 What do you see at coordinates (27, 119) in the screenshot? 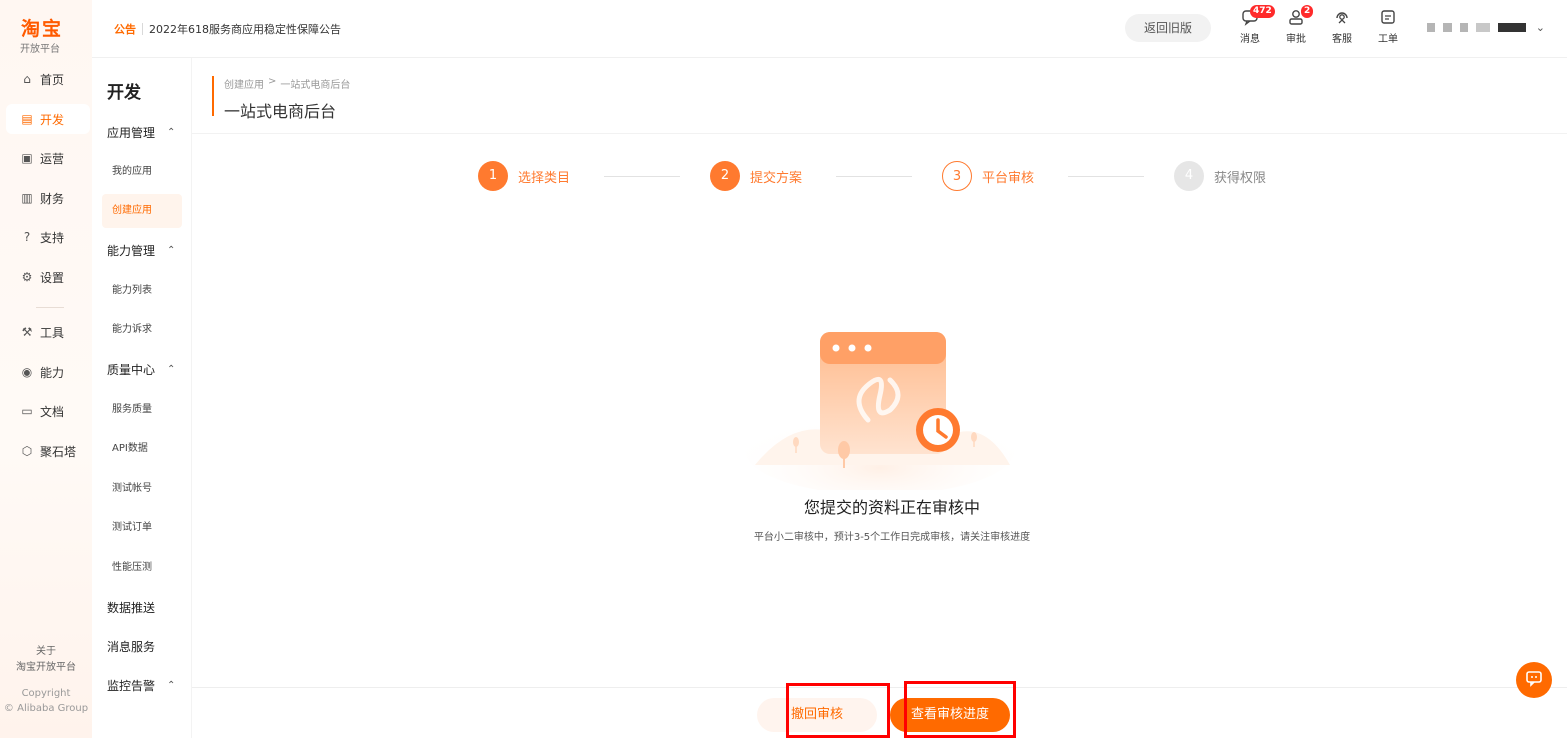
I see `code-icon: ▤` at bounding box center [27, 119].